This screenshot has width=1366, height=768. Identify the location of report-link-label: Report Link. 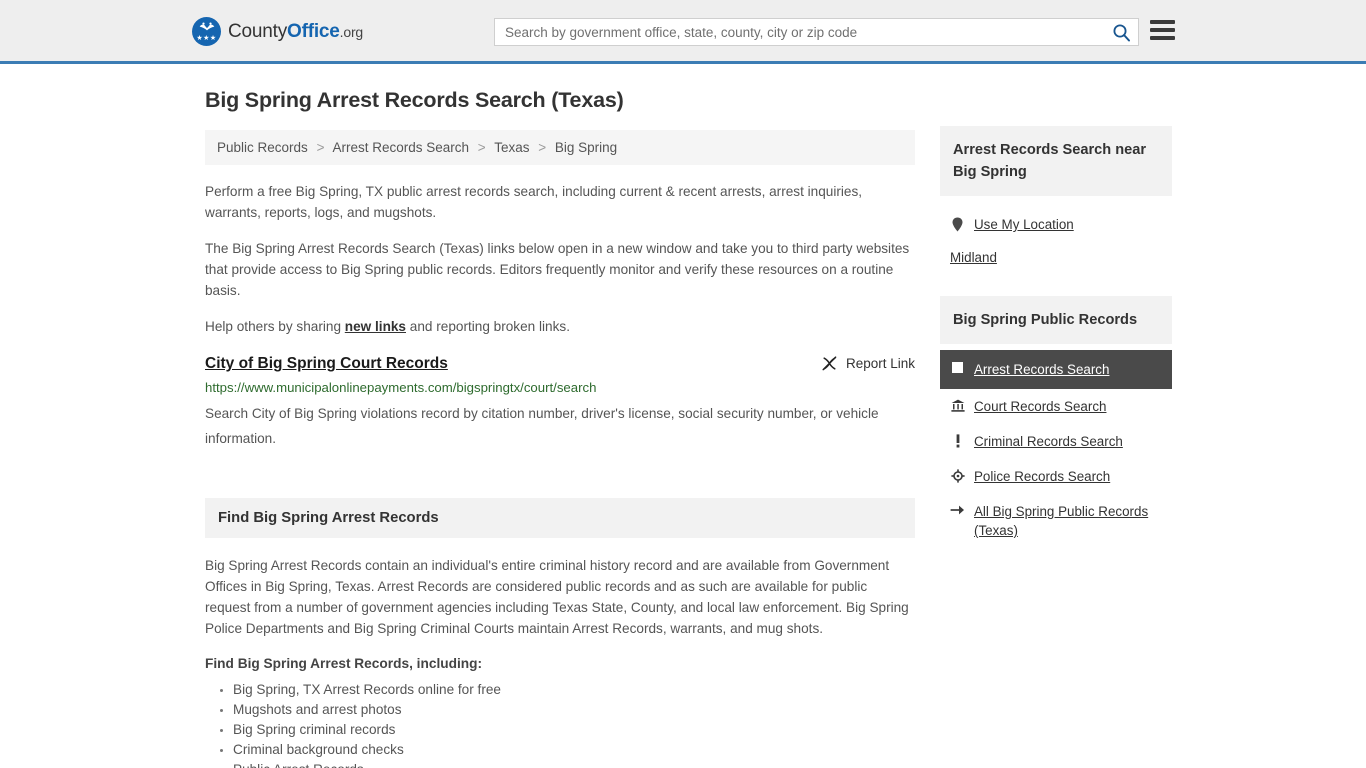
(880, 363).